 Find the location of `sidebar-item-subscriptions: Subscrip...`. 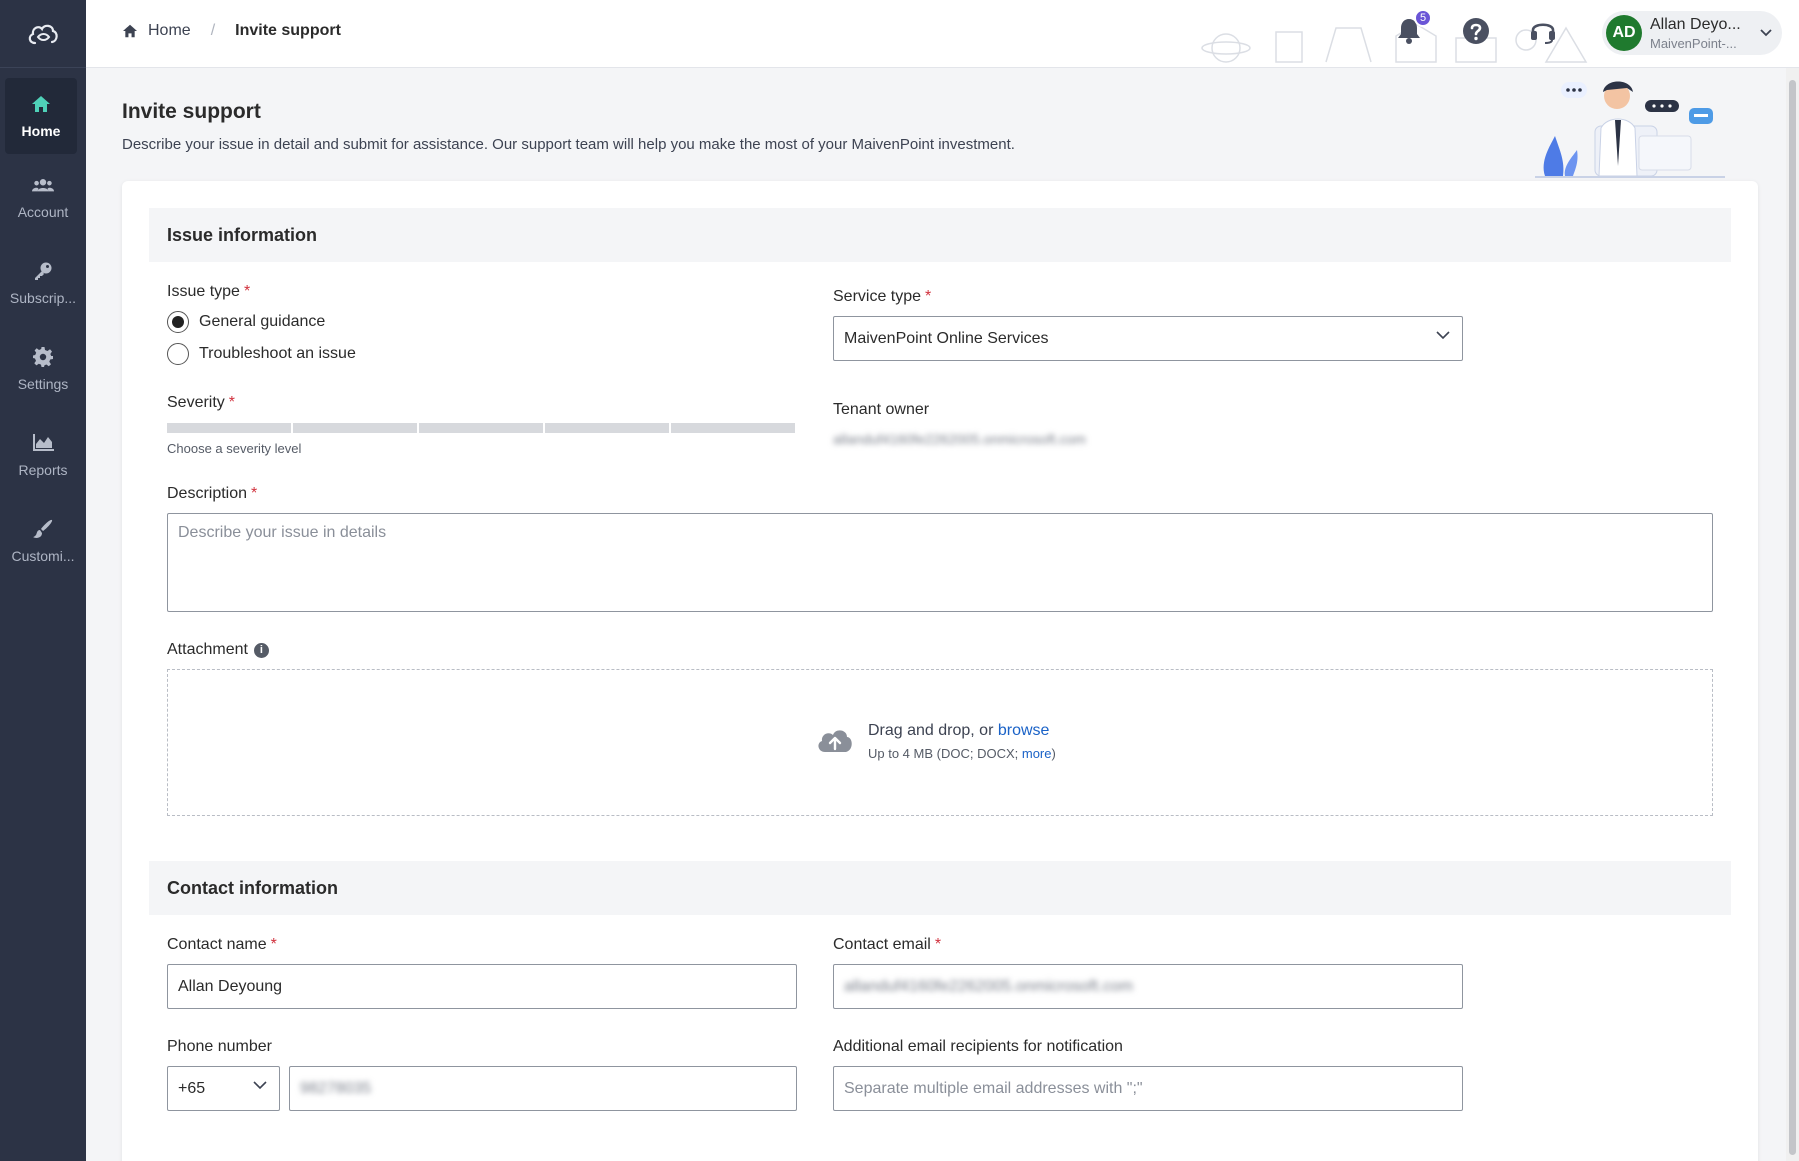

sidebar-item-subscriptions: Subscrip... is located at coordinates (43, 283).